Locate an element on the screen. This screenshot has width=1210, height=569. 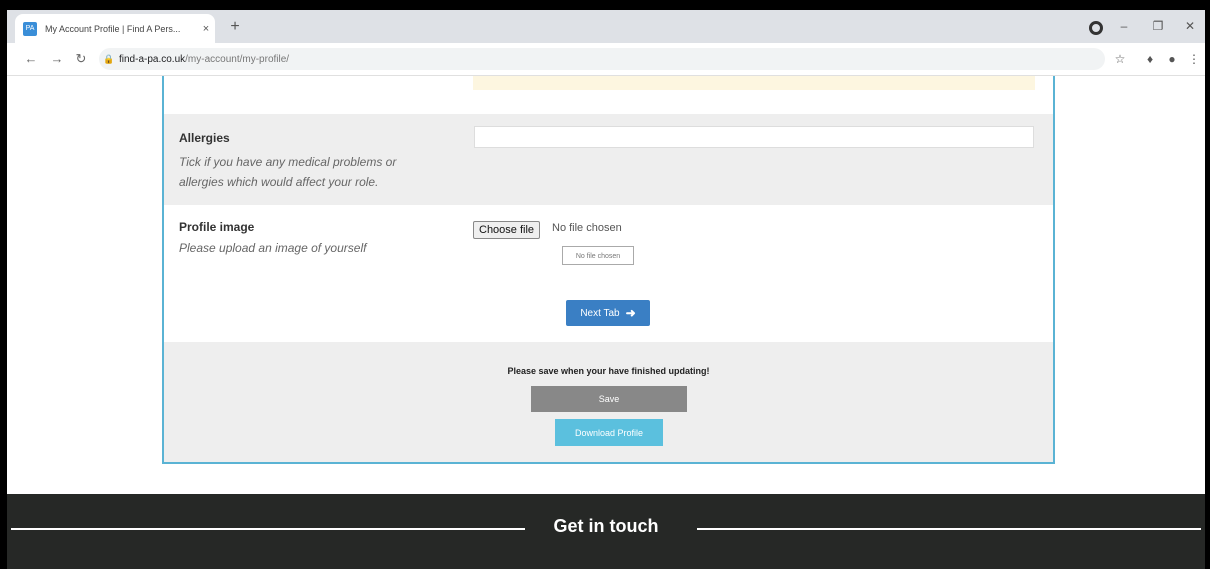
site-favicon-icon: PA is located at coordinates (30, 28).